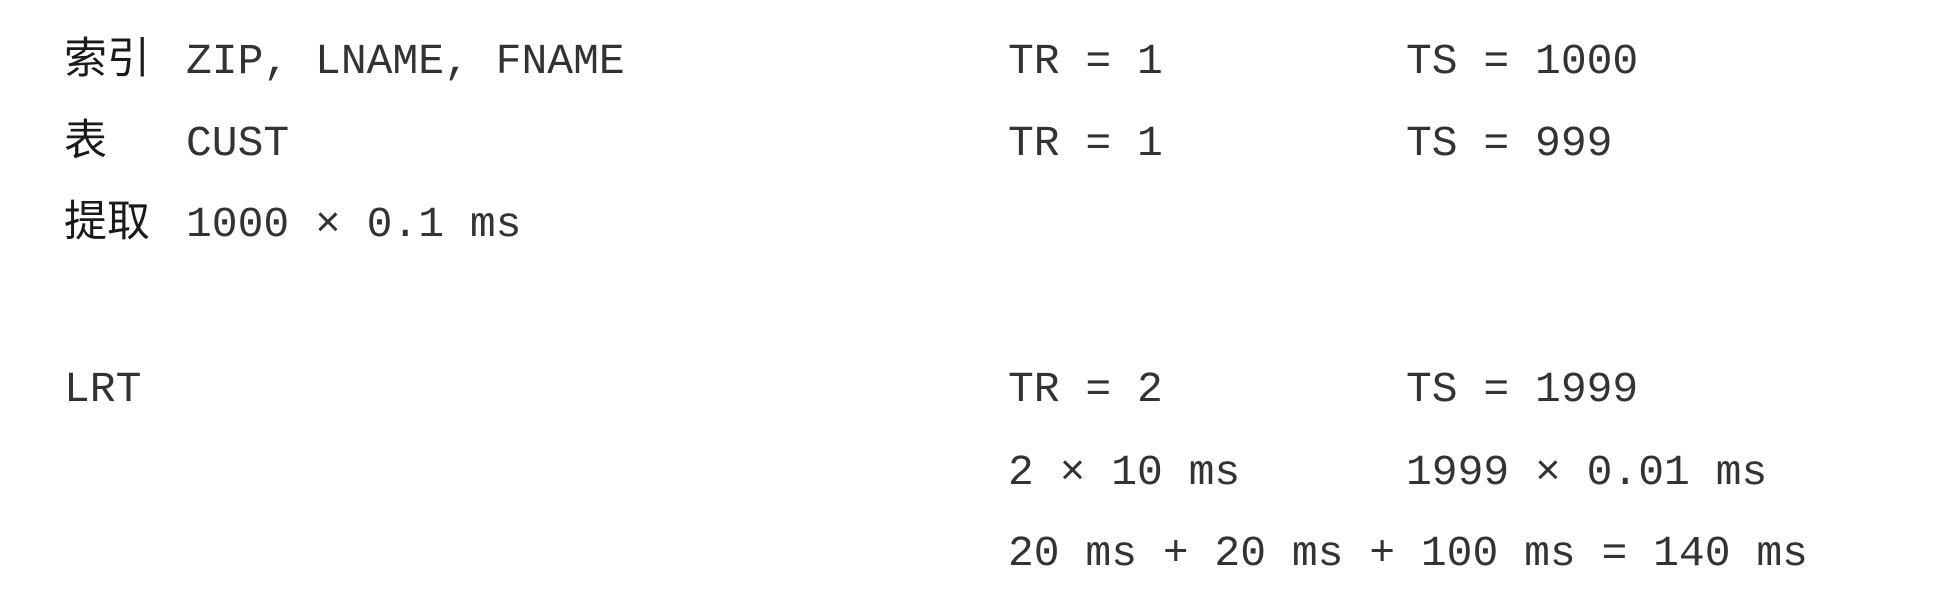 The height and width of the screenshot is (590, 1946). What do you see at coordinates (1408, 553) in the screenshot?
I see `lrt-total: 20 ms + 20 ms + 100 ms = 140 ms` at bounding box center [1408, 553].